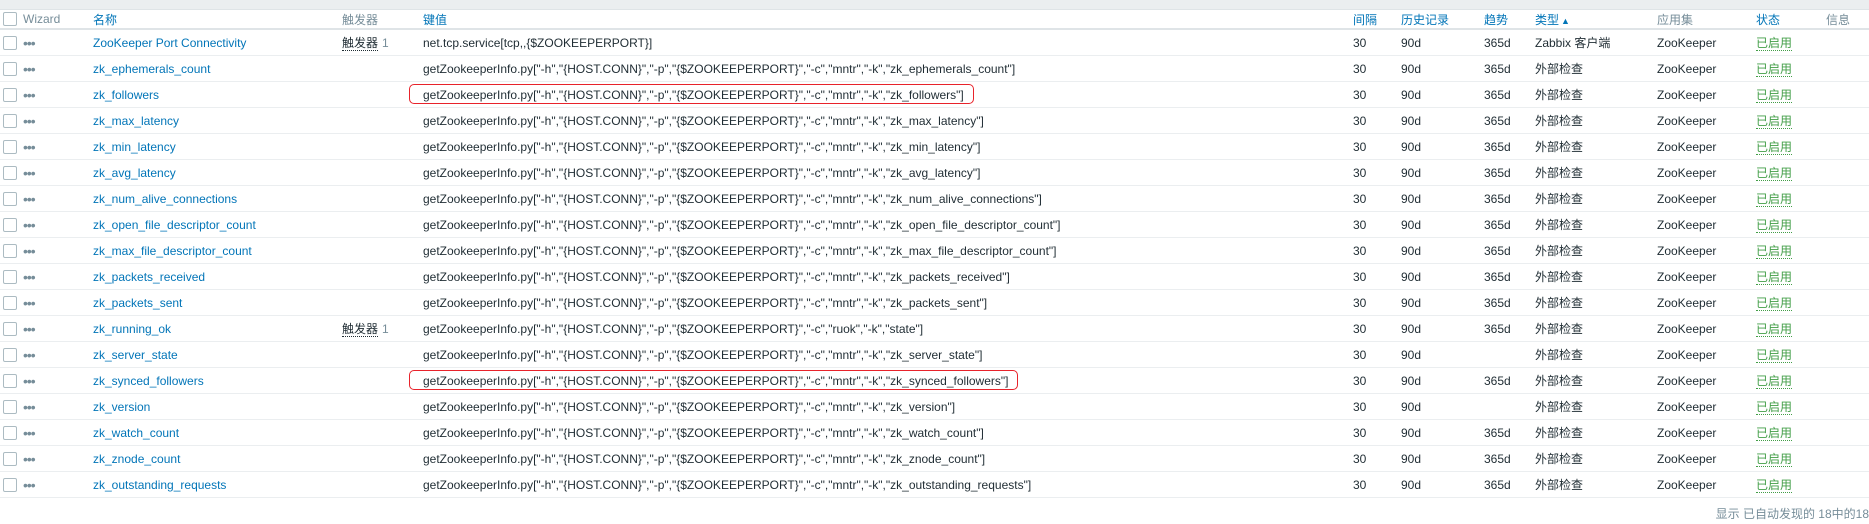 This screenshot has width=1869, height=524. What do you see at coordinates (121, 407) in the screenshot?
I see `item-name-link: zk_version` at bounding box center [121, 407].